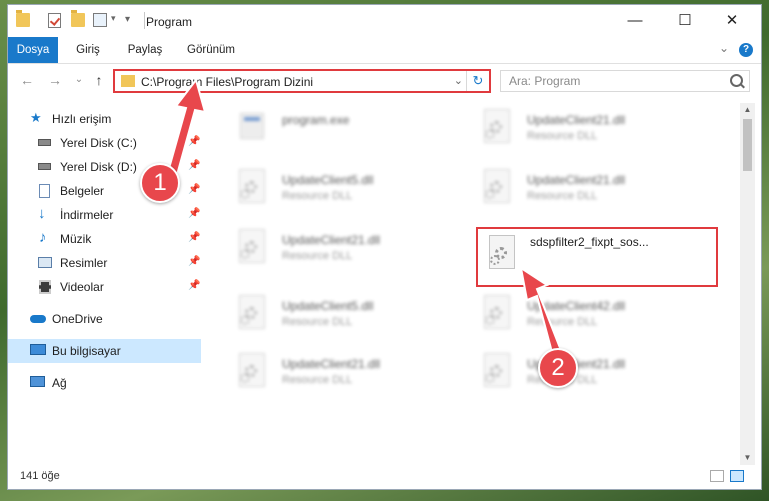  I want to click on sidebar-item-label: Müzik, so click(76, 239).